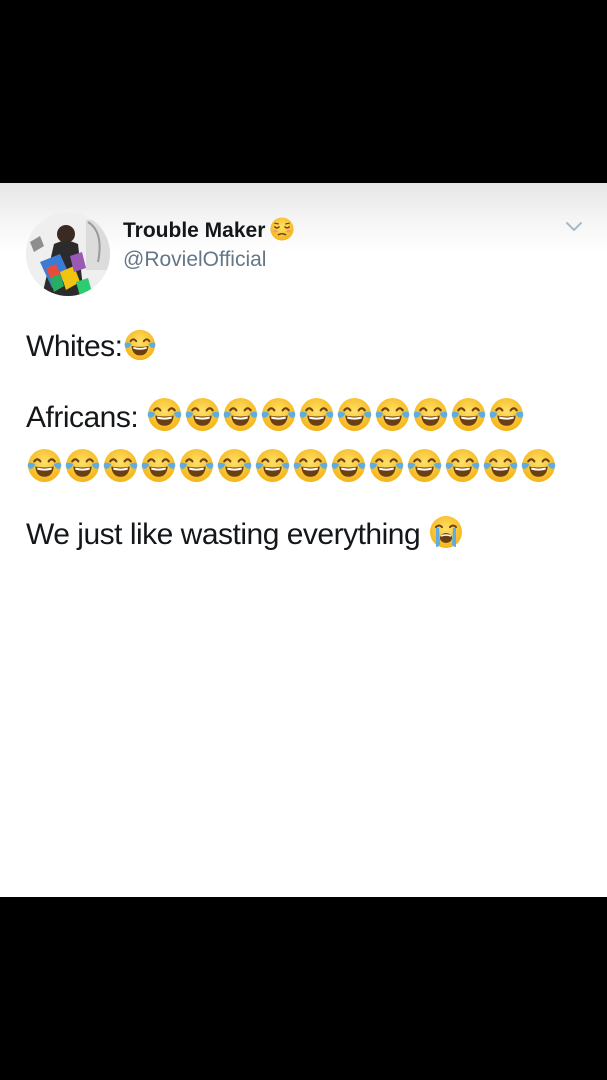 The image size is (607, 1080). I want to click on tweet-line-africans: Africans:, so click(276, 415).